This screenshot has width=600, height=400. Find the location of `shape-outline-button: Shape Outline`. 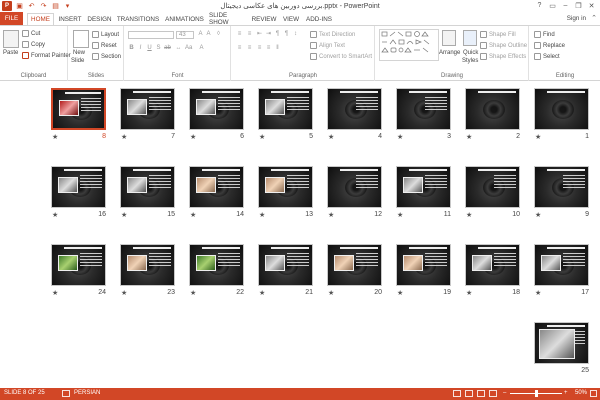

shape-outline-button: Shape Outline is located at coordinates (503, 45).